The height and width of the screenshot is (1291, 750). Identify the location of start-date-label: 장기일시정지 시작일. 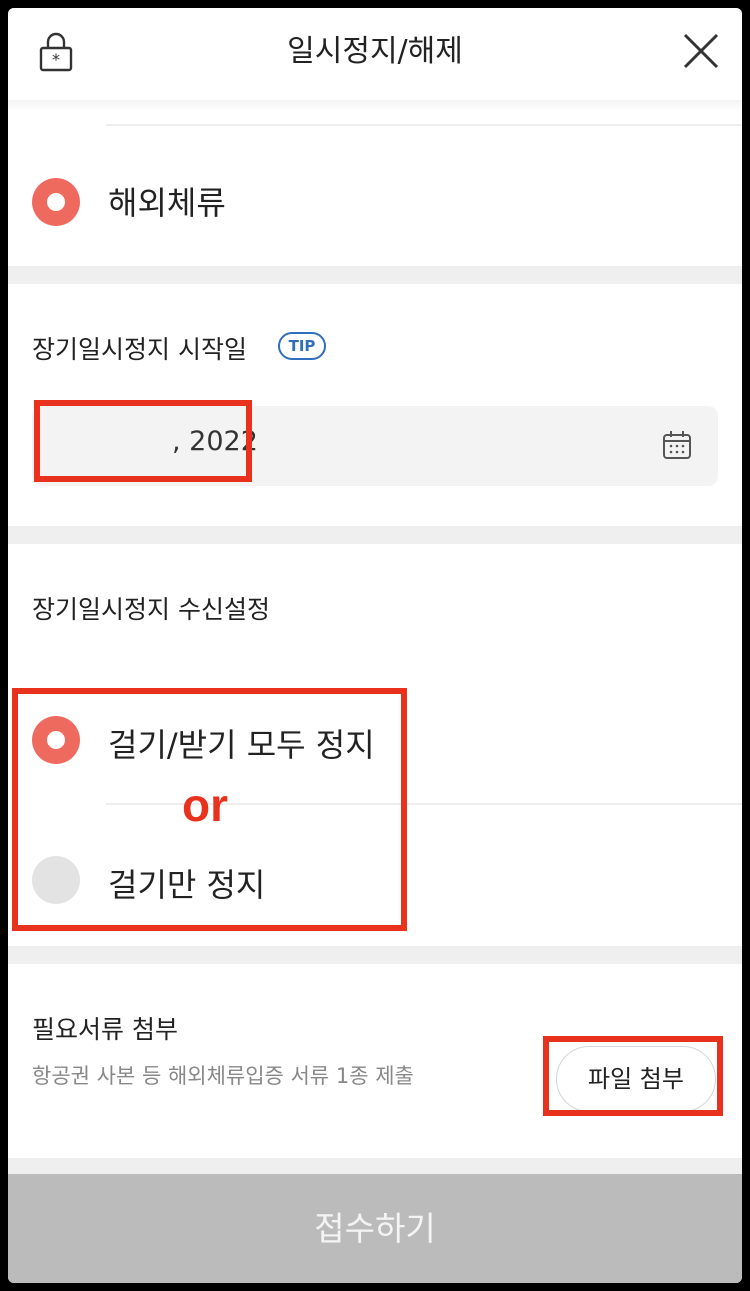
(139, 349).